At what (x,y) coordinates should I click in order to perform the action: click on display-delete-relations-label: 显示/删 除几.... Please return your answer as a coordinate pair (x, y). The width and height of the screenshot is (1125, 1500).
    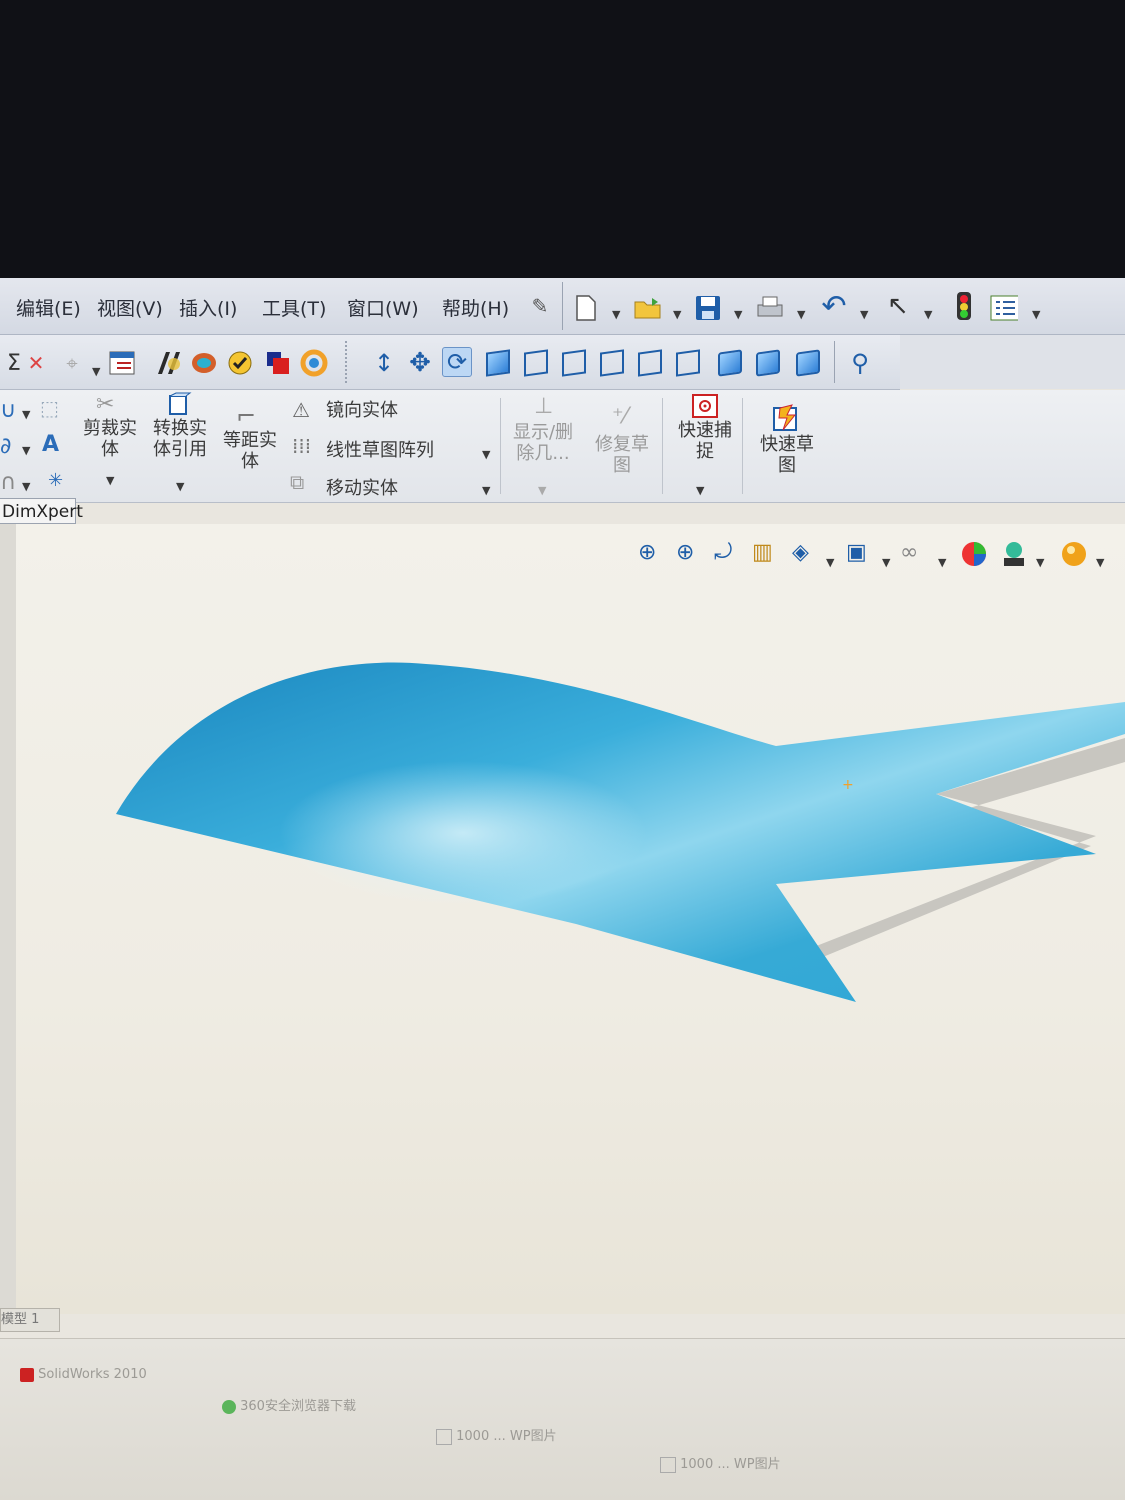
    Looking at the image, I should click on (543, 443).